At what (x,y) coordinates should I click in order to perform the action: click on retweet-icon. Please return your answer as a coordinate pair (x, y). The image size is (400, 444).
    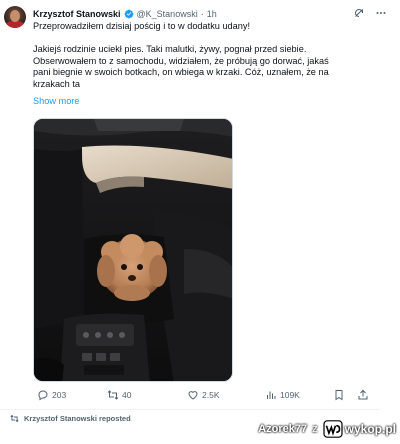
    Looking at the image, I should click on (113, 395).